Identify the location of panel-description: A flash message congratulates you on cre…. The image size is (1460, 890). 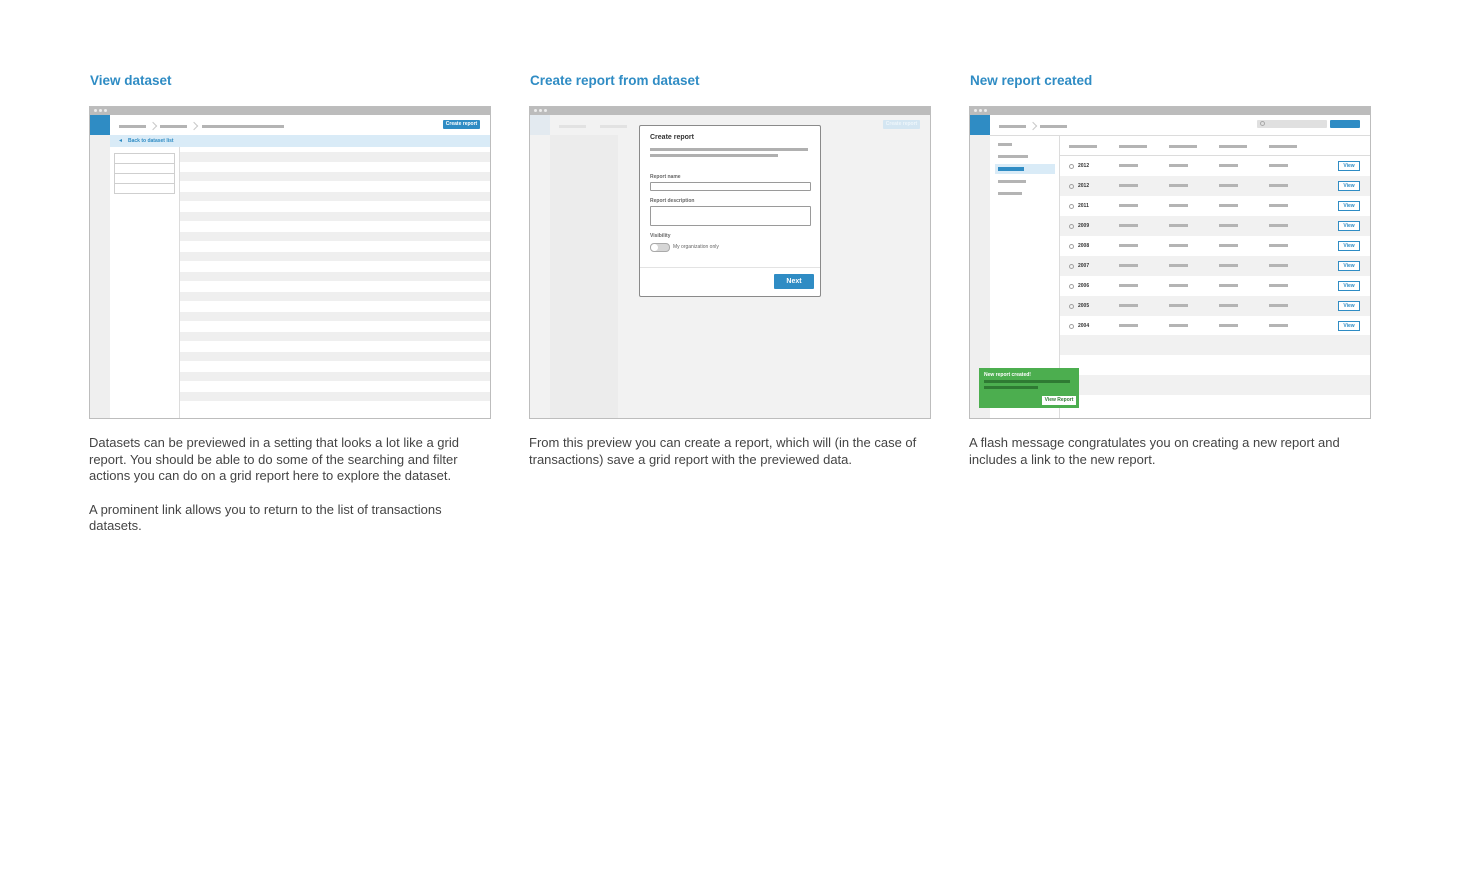
(1154, 451).